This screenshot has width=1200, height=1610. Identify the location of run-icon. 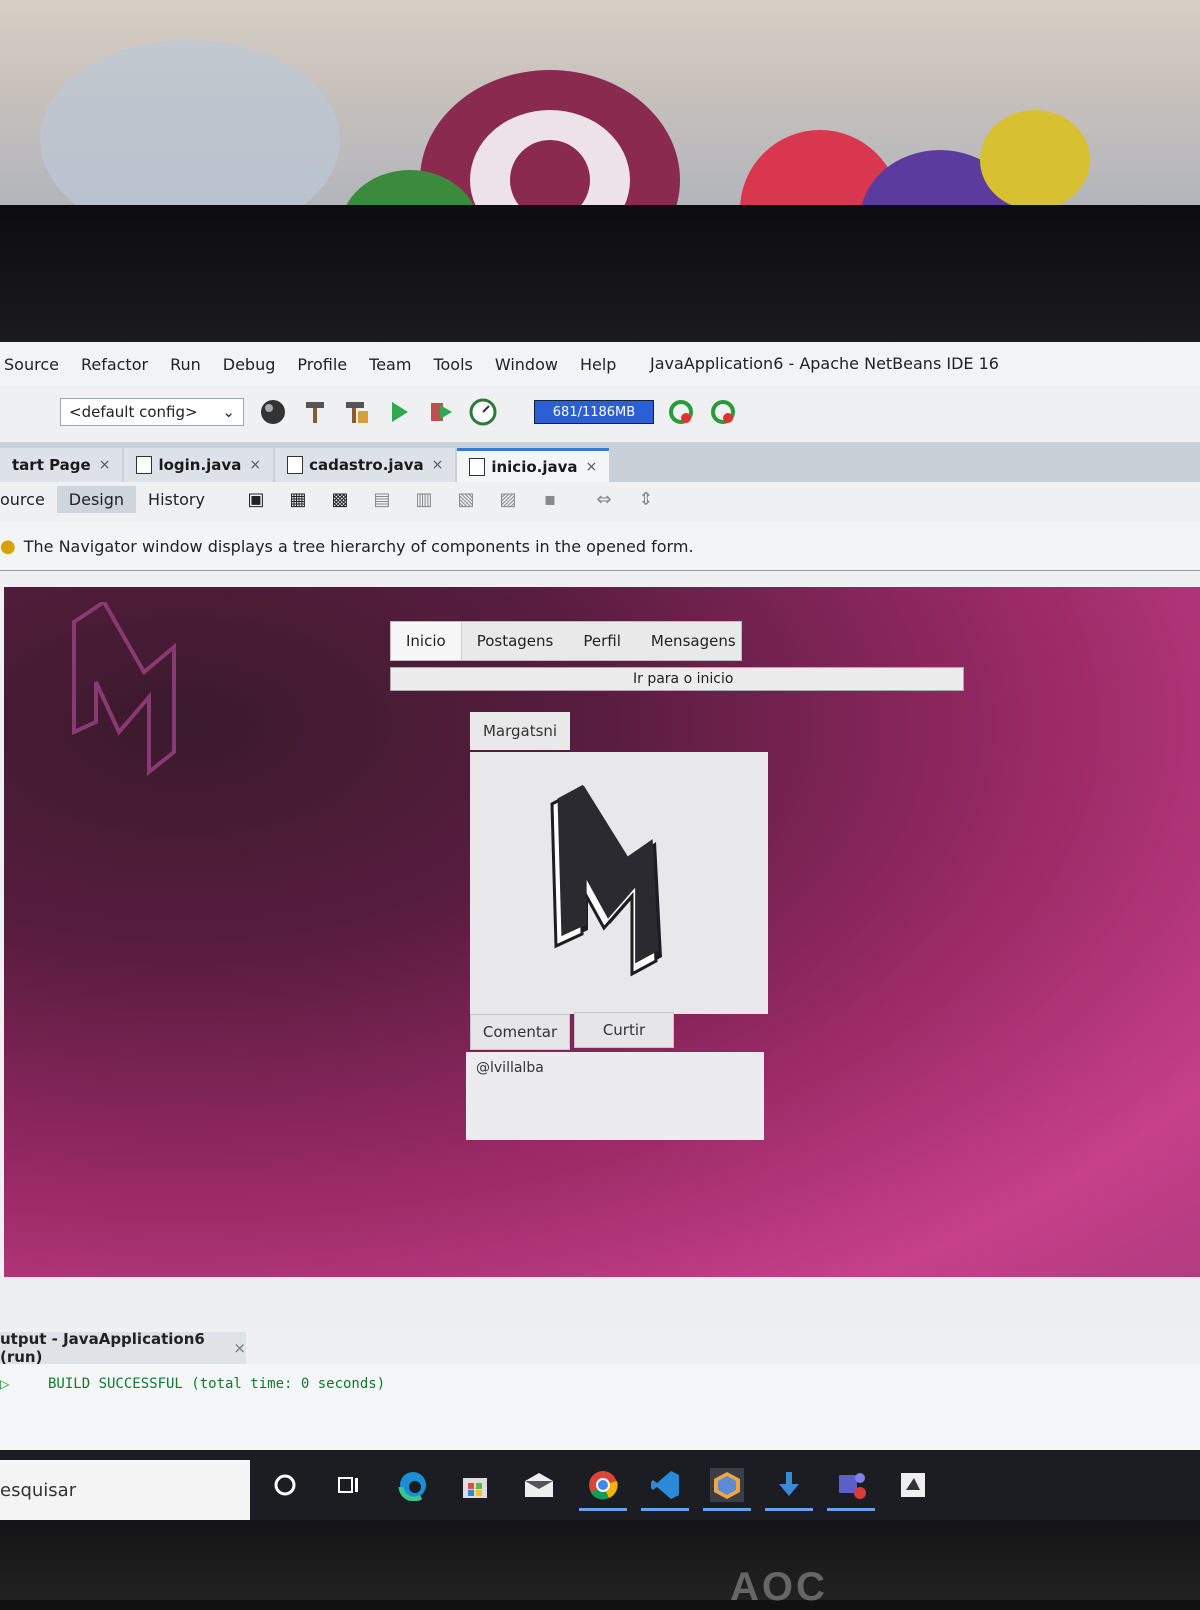
(399, 412).